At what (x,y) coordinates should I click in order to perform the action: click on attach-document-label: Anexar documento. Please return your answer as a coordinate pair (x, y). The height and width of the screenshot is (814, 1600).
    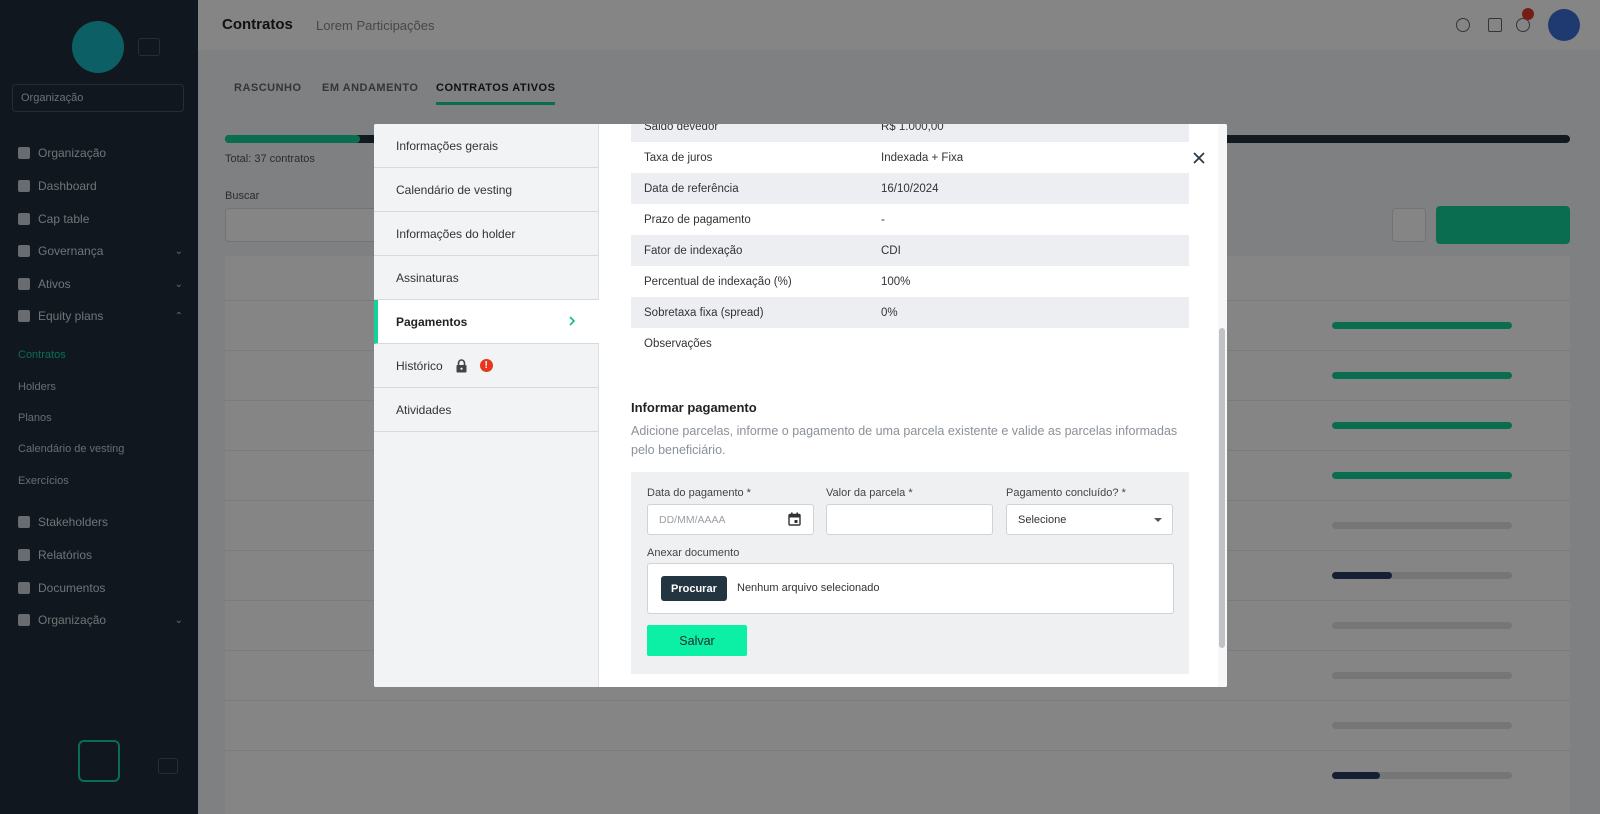
    Looking at the image, I should click on (693, 553).